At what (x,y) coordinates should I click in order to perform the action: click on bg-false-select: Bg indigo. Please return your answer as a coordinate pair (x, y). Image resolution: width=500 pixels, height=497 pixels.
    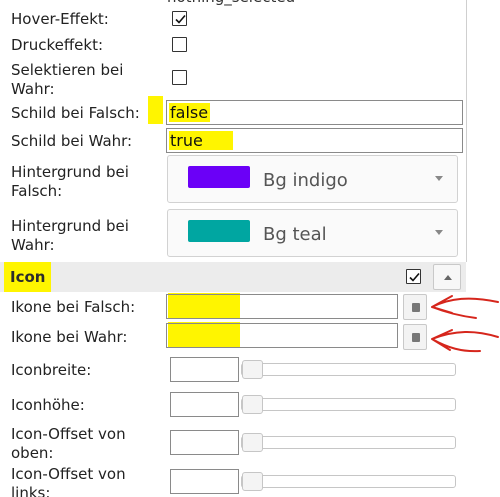
    Looking at the image, I should click on (312, 179).